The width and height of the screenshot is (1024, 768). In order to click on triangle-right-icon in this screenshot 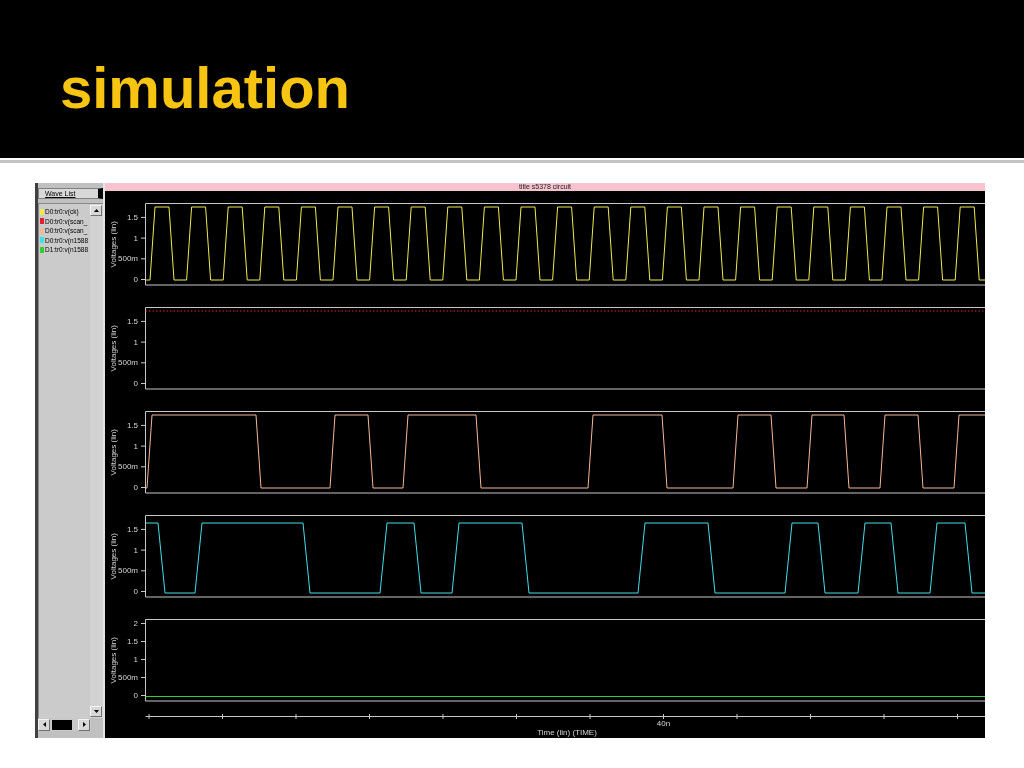, I will do `click(84, 724)`.